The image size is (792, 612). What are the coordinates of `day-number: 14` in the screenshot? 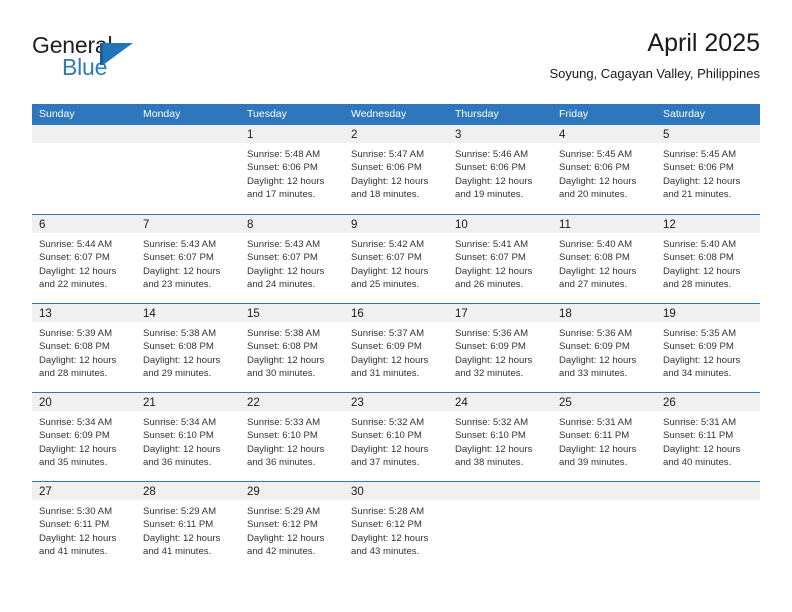 It's located at (149, 314).